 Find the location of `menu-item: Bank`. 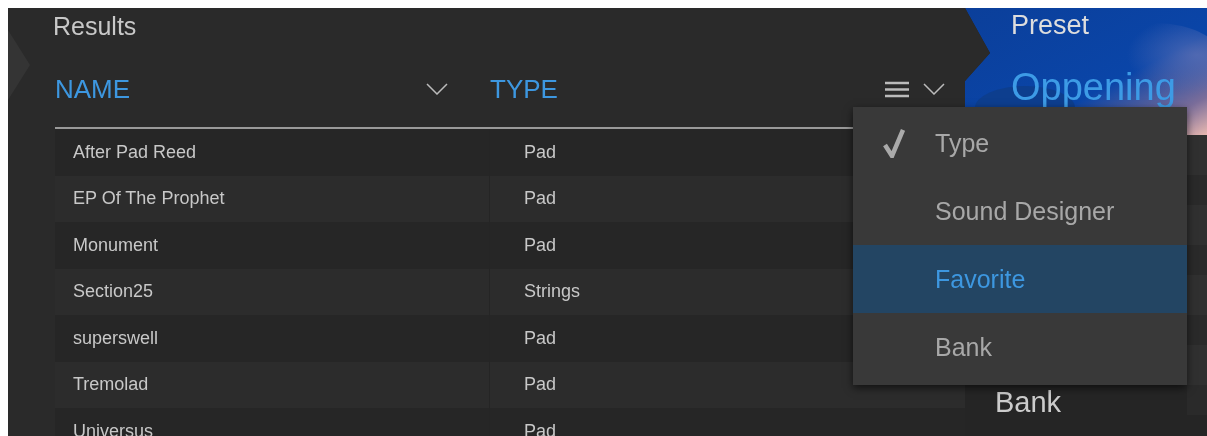

menu-item: Bank is located at coordinates (1020, 347).